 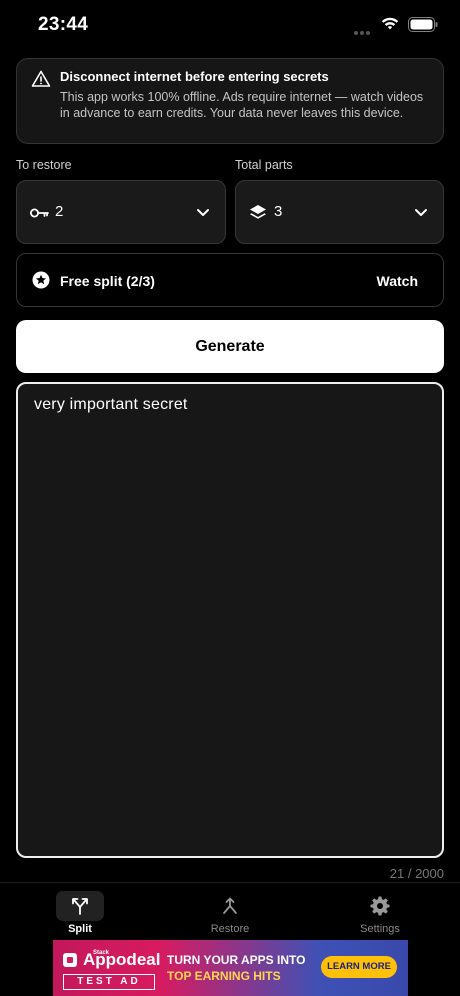 What do you see at coordinates (107, 281) in the screenshot?
I see `free-split-label: Free split (2/3)` at bounding box center [107, 281].